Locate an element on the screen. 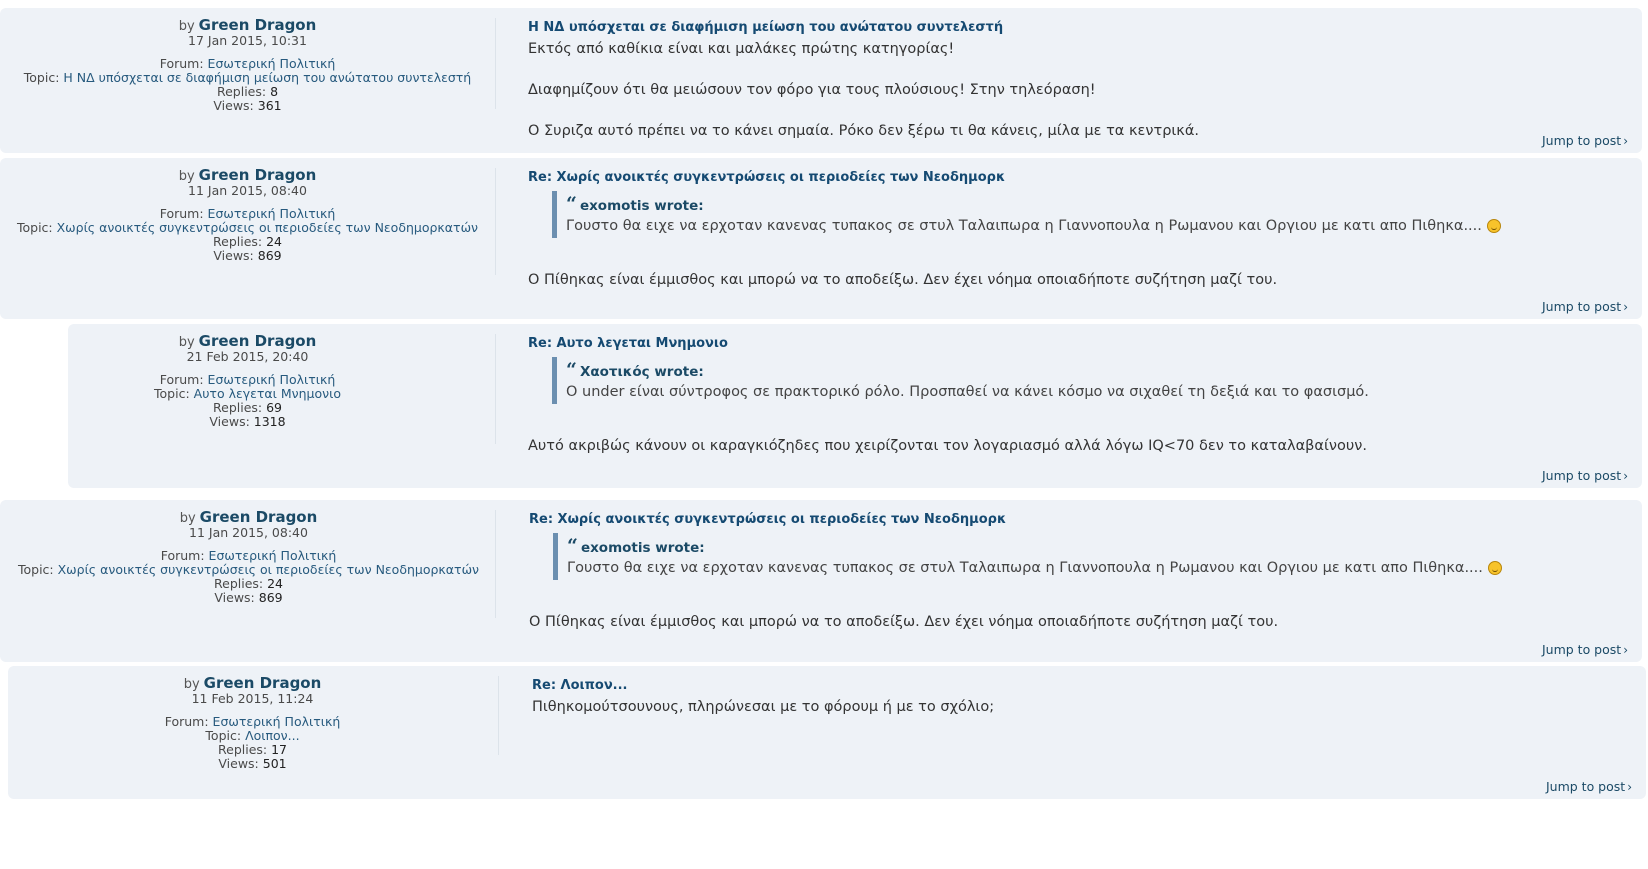 Image resolution: width=1648 pixels, height=869 pixels. post-title-link: Re: Αυτο λεγεται Μνημονιο is located at coordinates (1075, 343).